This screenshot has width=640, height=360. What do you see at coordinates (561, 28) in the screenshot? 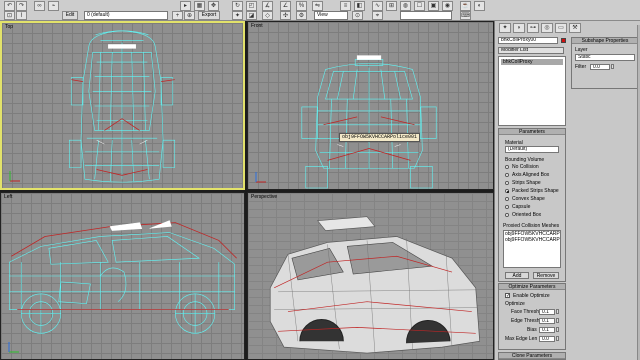
I see `display-tab-icon: ▭` at bounding box center [561, 28].